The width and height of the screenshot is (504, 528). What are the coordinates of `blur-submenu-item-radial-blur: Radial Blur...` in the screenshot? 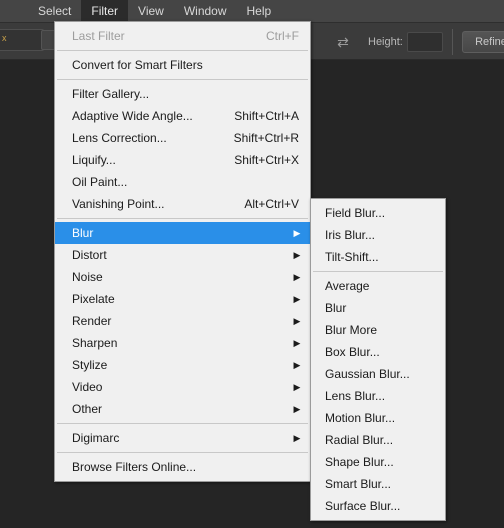 It's located at (378, 440).